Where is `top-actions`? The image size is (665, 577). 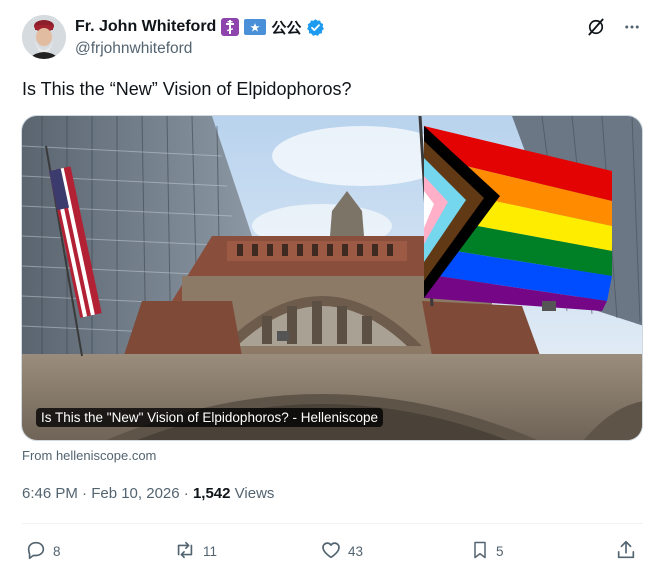
top-actions is located at coordinates (613, 29).